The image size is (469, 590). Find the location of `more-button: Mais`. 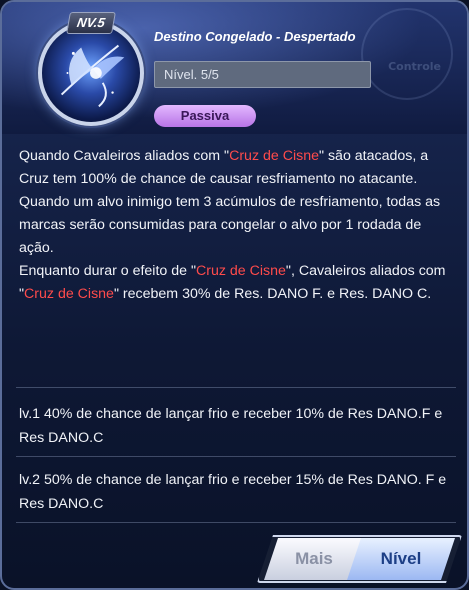

more-button: Mais is located at coordinates (314, 559).